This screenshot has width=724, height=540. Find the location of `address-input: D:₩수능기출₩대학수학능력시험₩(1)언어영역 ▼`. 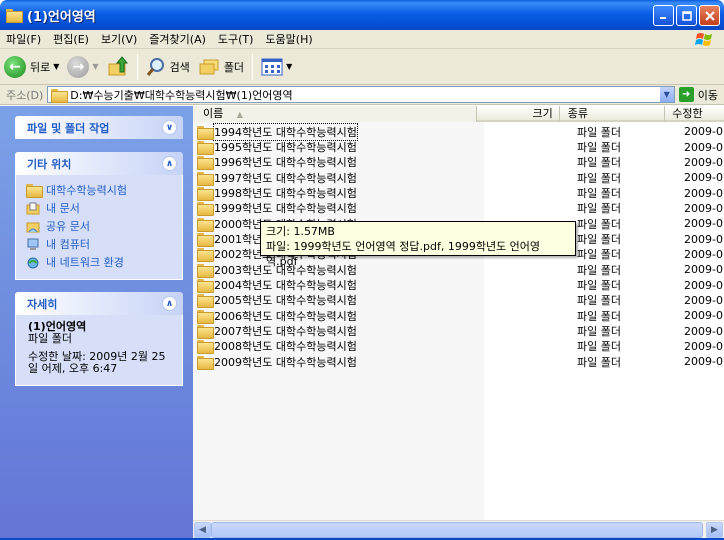

address-input: D:₩수능기출₩대학수학능력시험₩(1)언어영역 ▼ is located at coordinates (361, 94).